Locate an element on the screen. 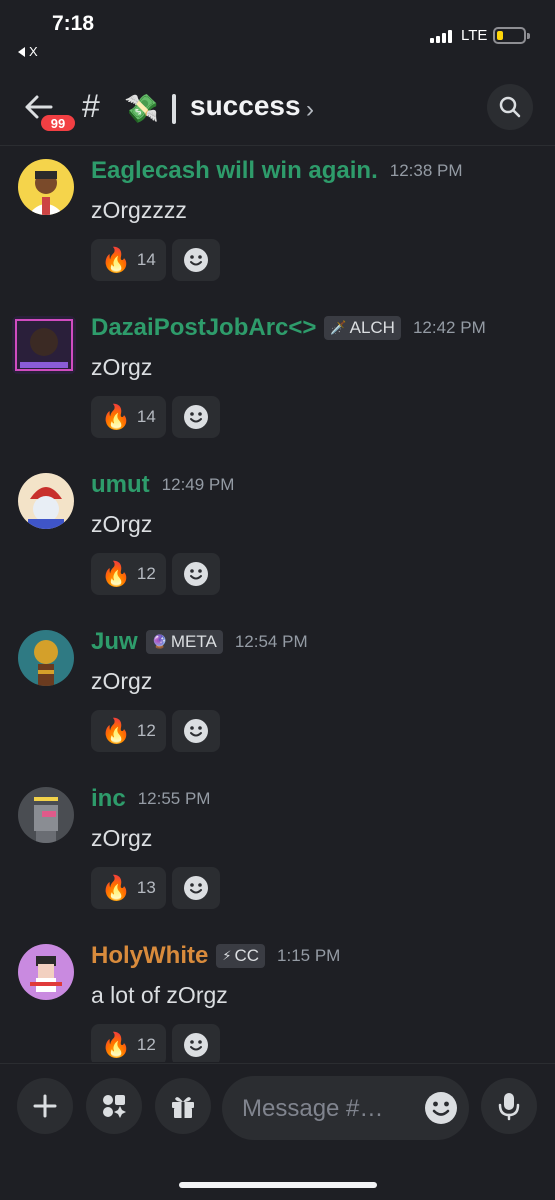  channel-hash-icon: # is located at coordinates (91, 106).